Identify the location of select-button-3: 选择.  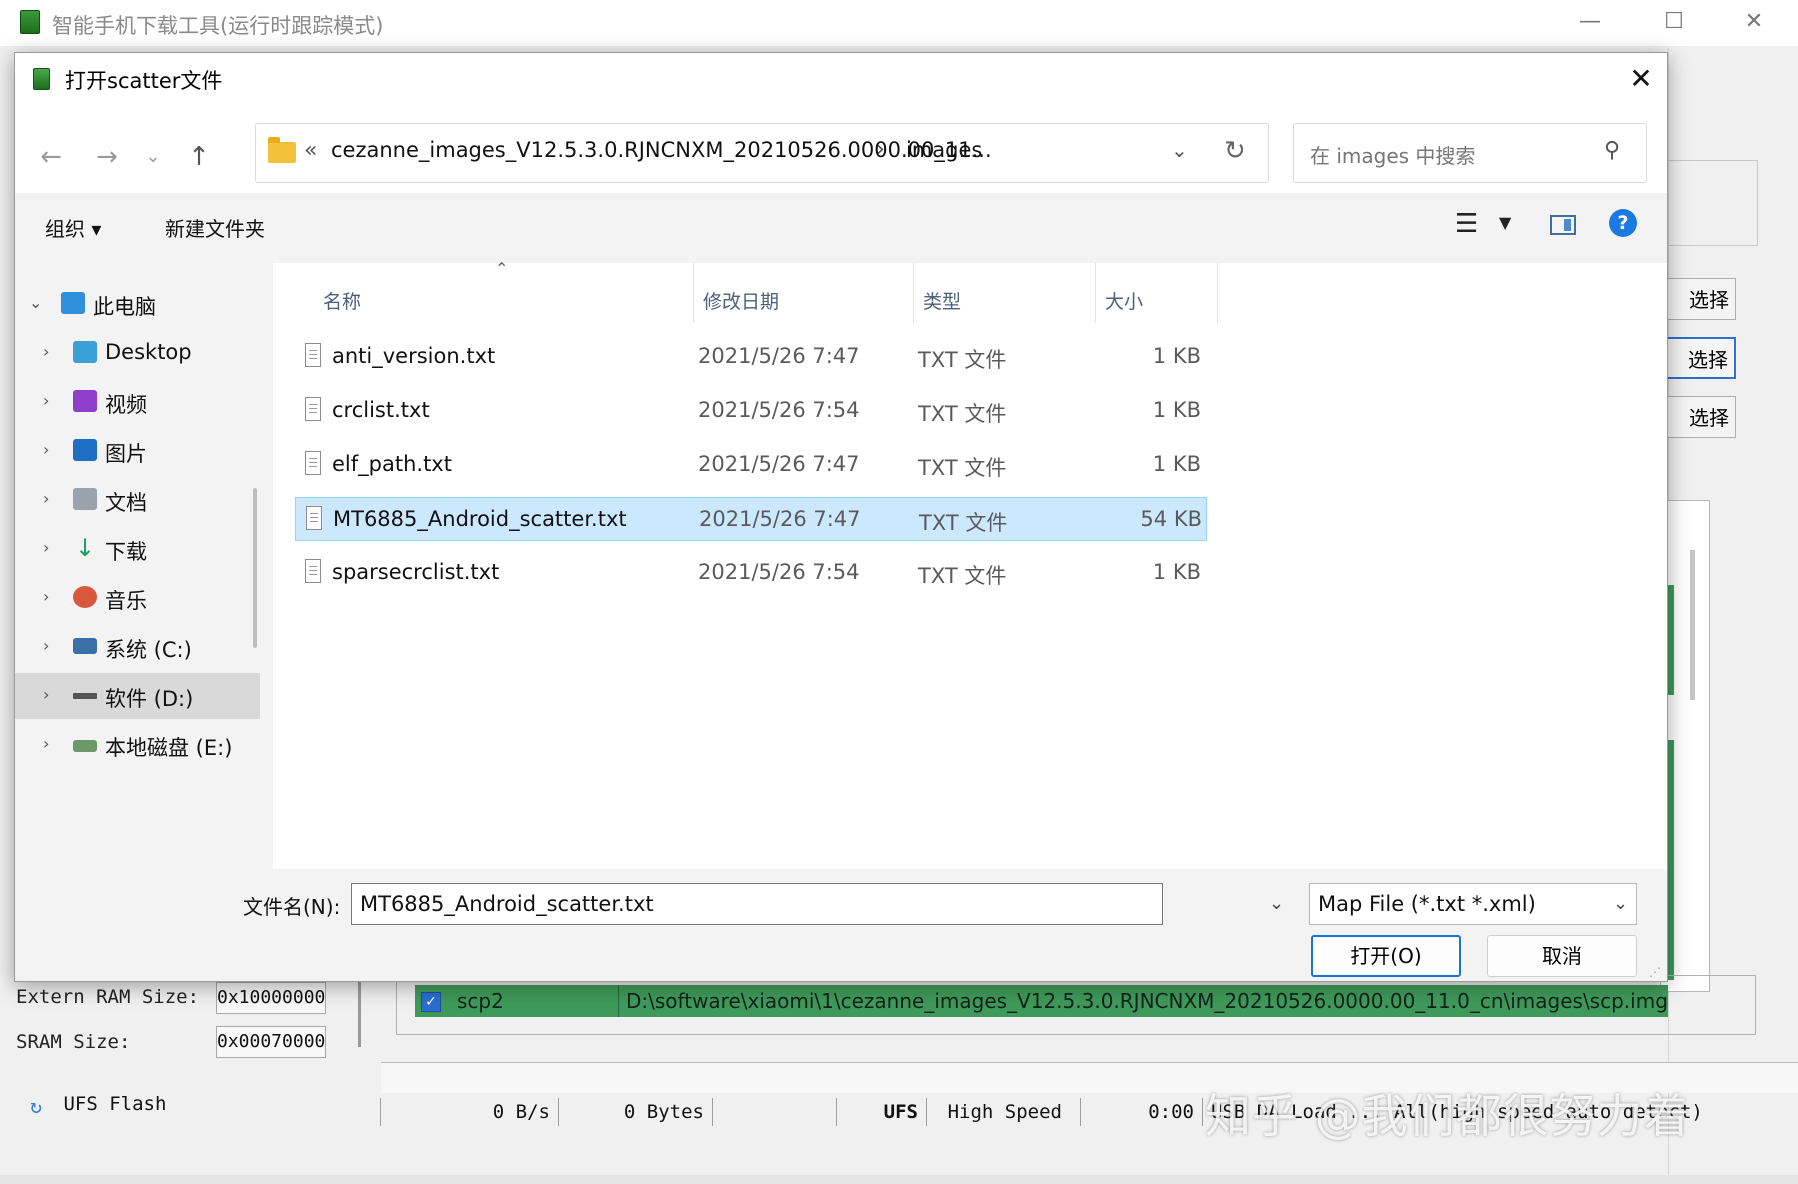
(1698, 417).